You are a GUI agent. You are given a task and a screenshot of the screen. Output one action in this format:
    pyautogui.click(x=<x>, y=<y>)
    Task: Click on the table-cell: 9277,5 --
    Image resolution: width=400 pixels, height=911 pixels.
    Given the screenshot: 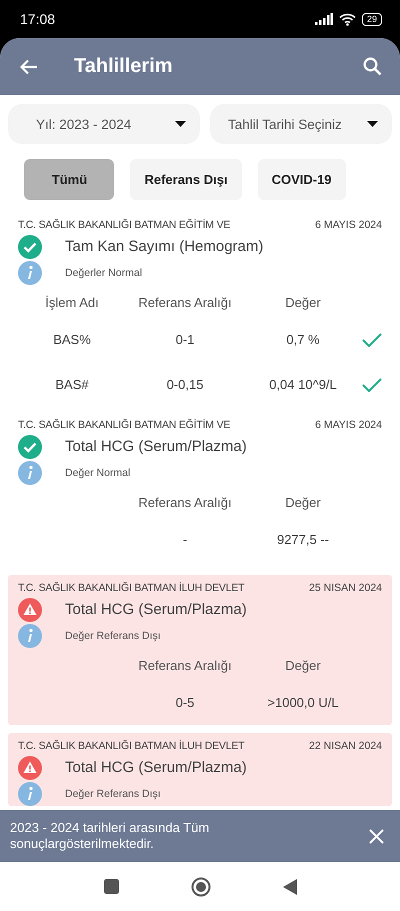 What is the action you would take?
    pyautogui.click(x=303, y=539)
    